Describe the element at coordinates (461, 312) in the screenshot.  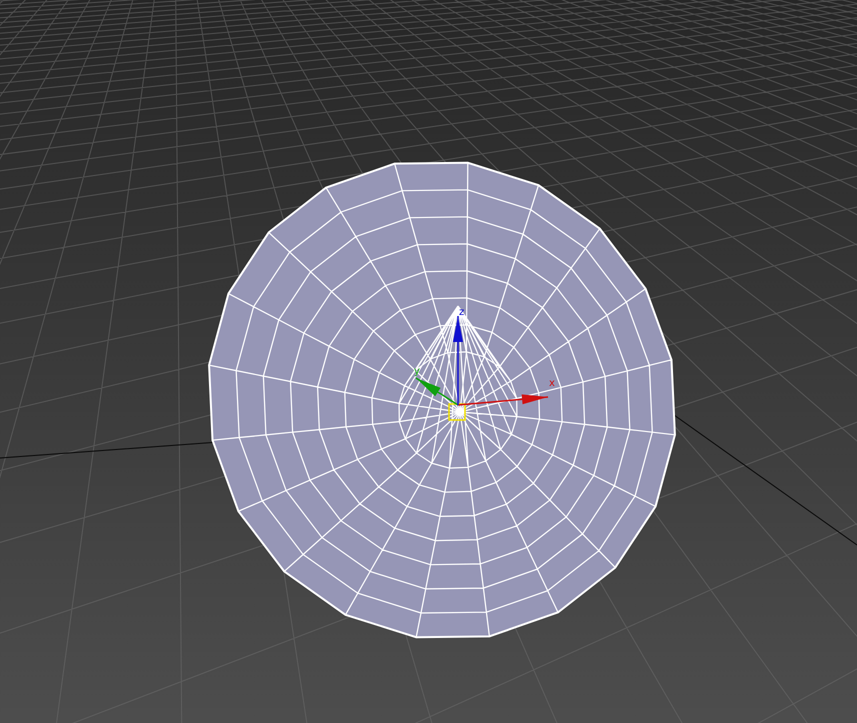
I see `axis-label: z` at that location.